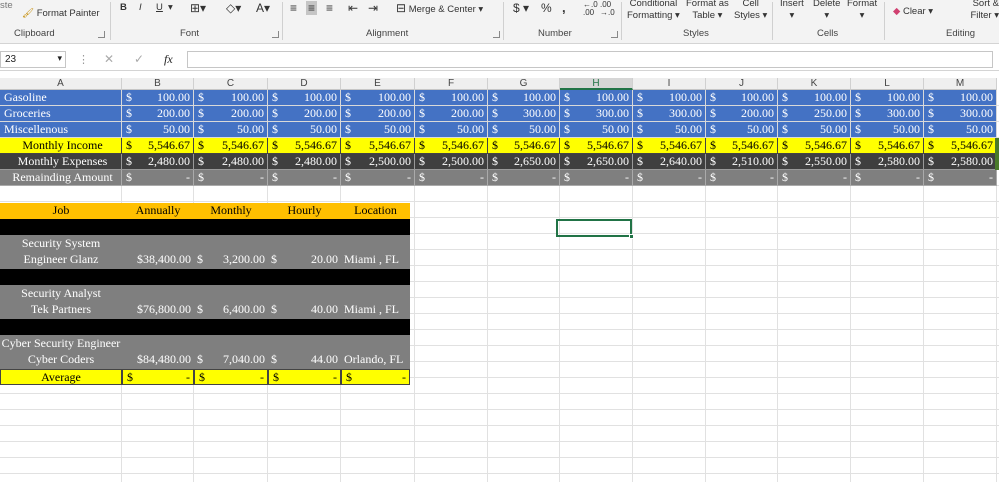  I want to click on font-launcher-icon, so click(275, 34).